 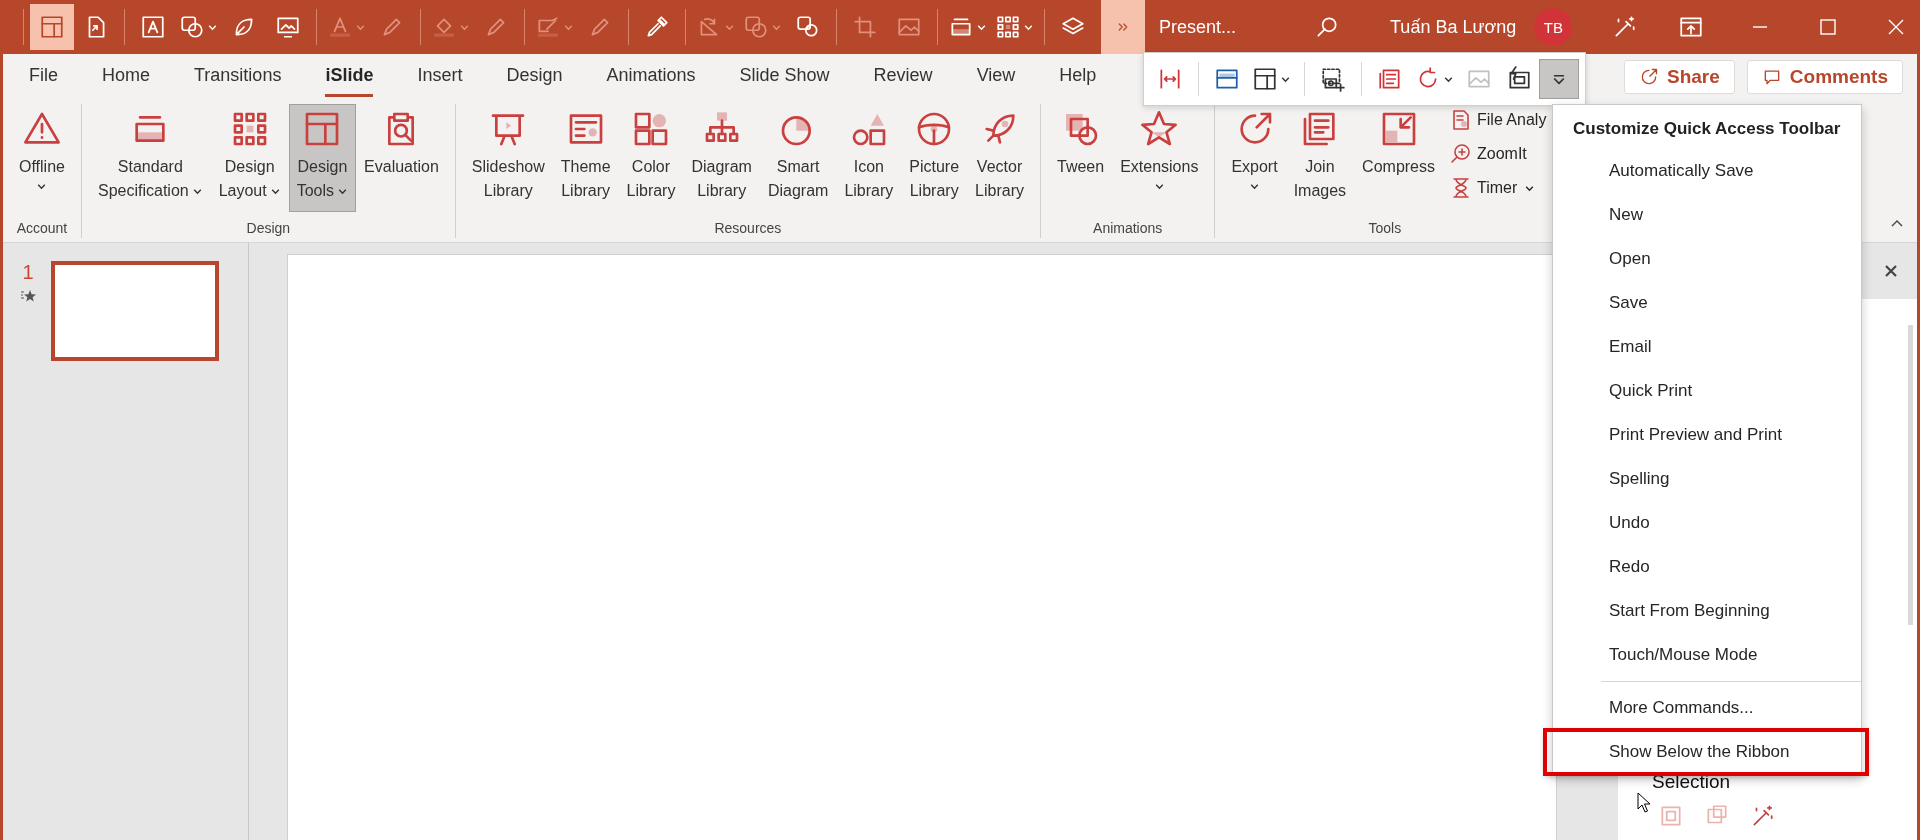 I want to click on magic-wand-icon, so click(x=1763, y=816).